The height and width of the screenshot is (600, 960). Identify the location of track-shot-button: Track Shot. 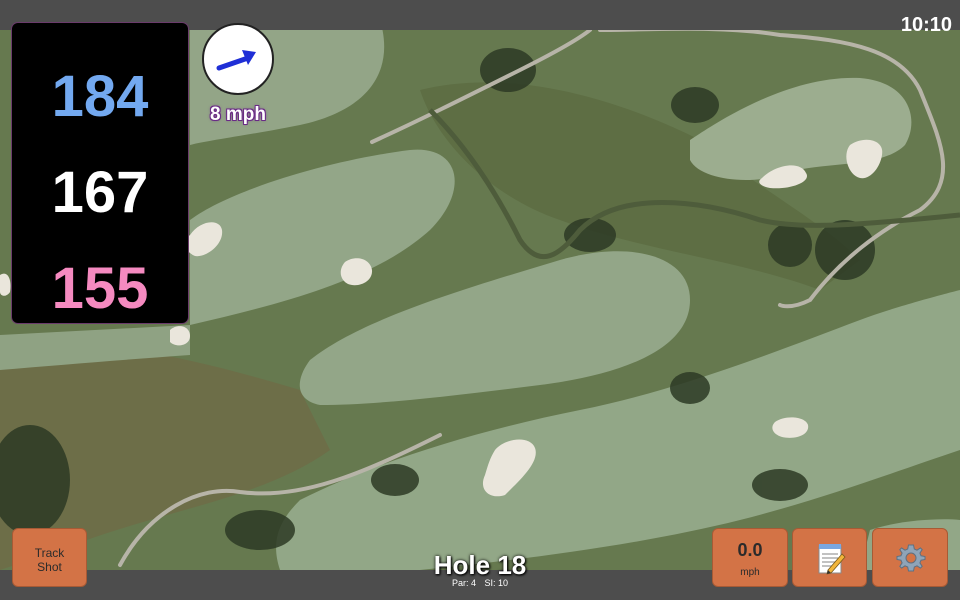
(49, 557).